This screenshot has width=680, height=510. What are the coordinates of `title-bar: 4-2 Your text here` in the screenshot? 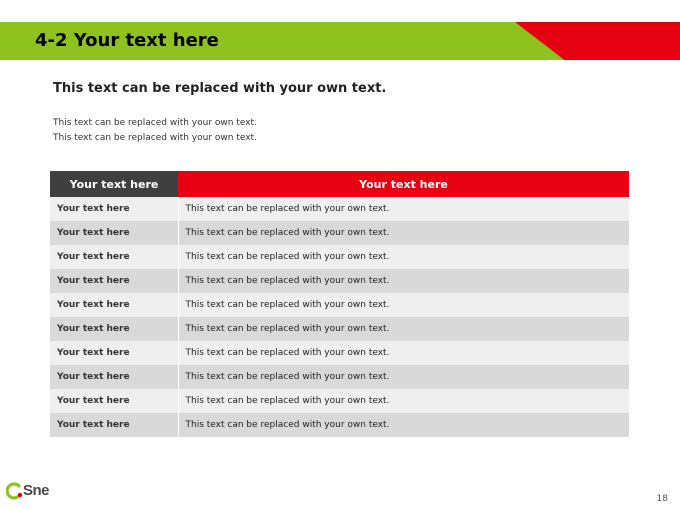 It's located at (340, 41).